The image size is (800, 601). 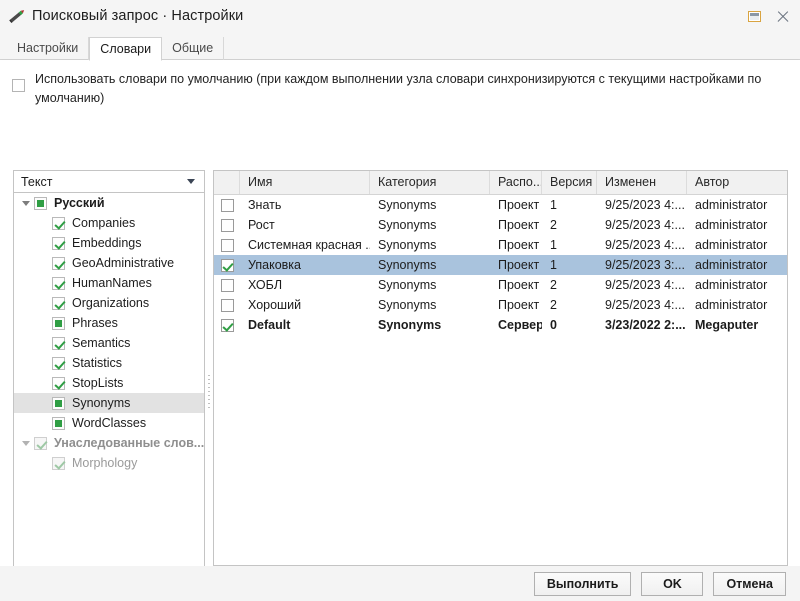 What do you see at coordinates (109, 283) in the screenshot?
I see `tree-item: HumanNames` at bounding box center [109, 283].